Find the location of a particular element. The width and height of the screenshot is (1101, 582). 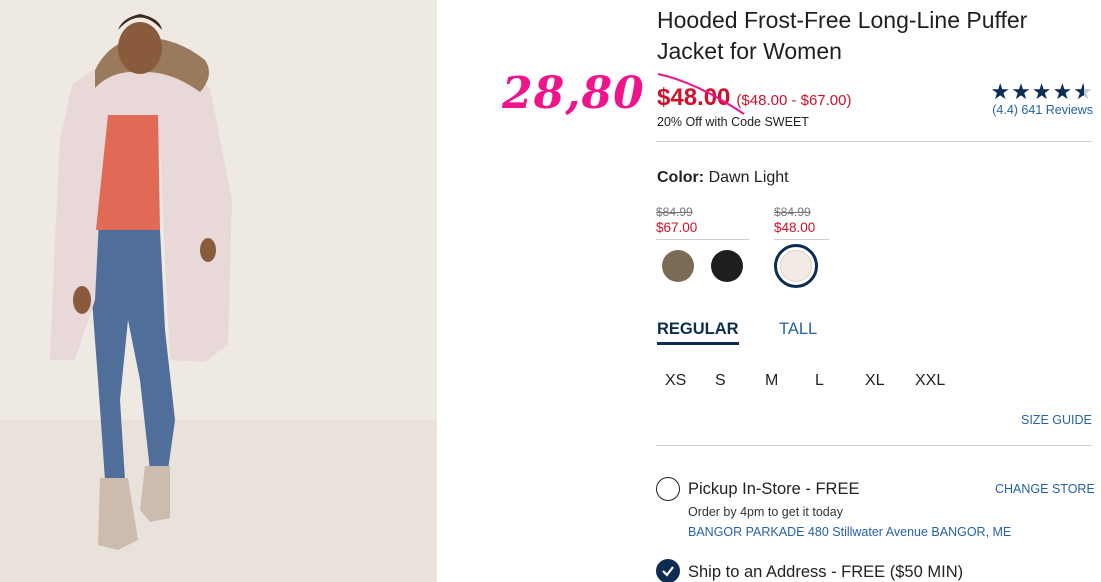

size-option: S is located at coordinates (732, 381).